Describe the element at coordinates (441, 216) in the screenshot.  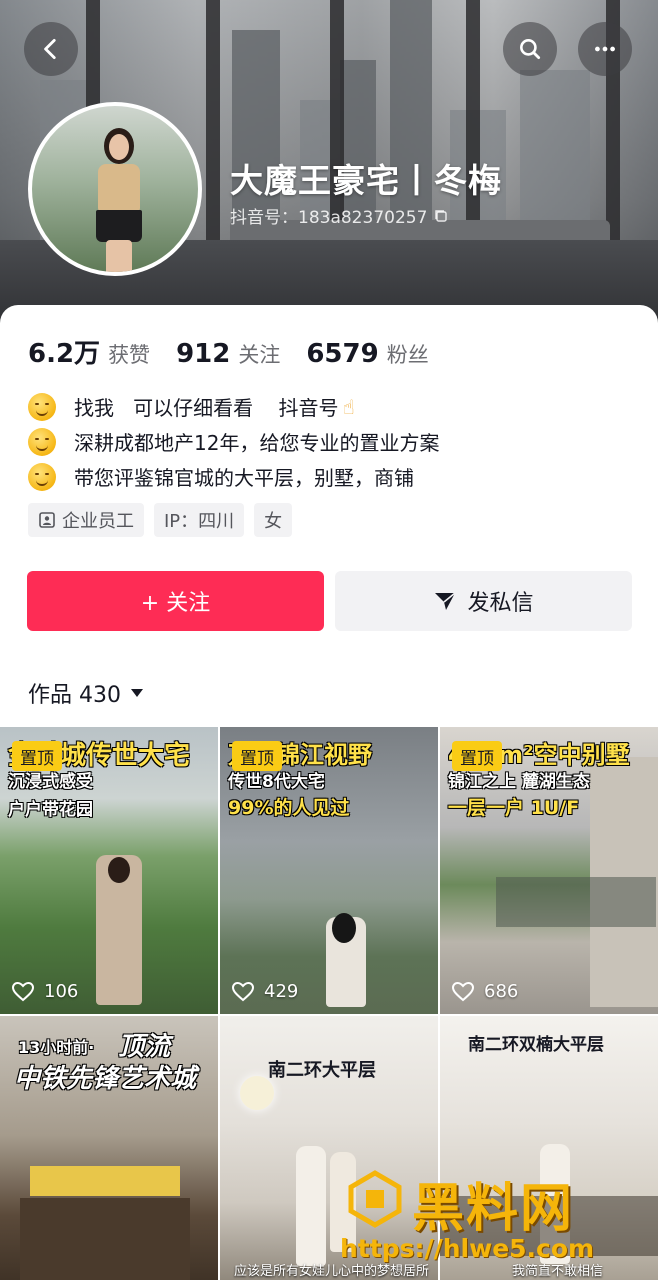
I see `copy-icon` at that location.